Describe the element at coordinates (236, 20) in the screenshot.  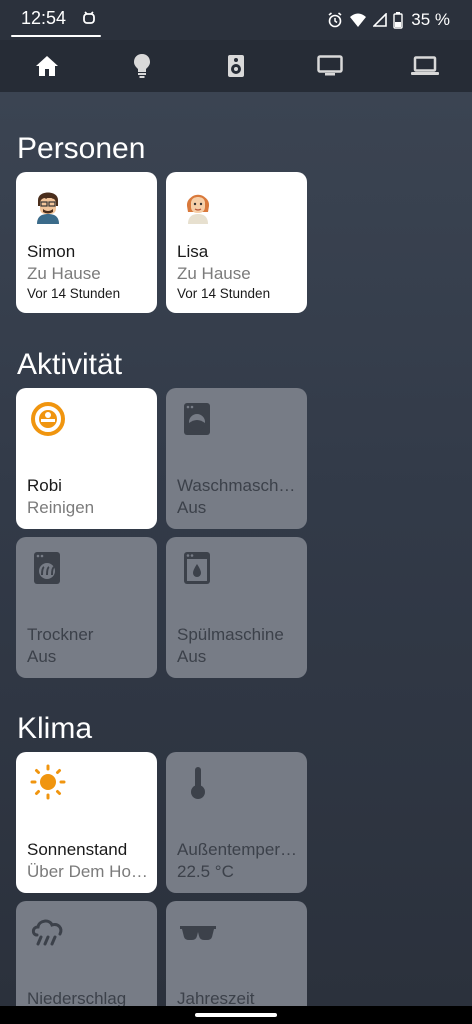
I see `status-bar: 12:54 35 %` at that location.